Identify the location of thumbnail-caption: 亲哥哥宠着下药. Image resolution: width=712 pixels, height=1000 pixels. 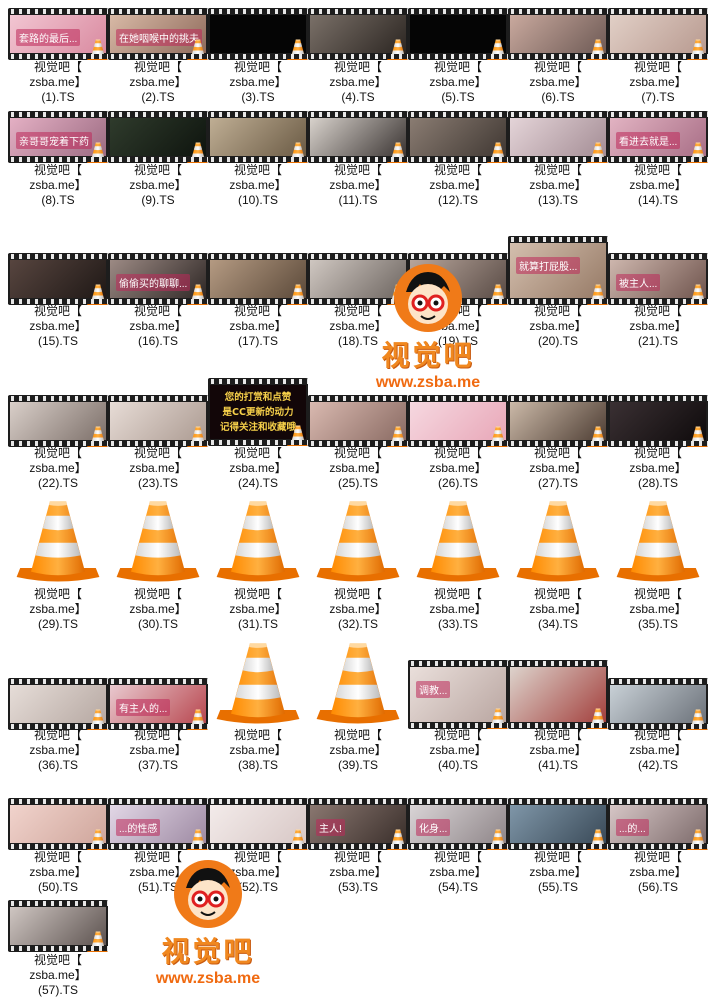
(54, 140).